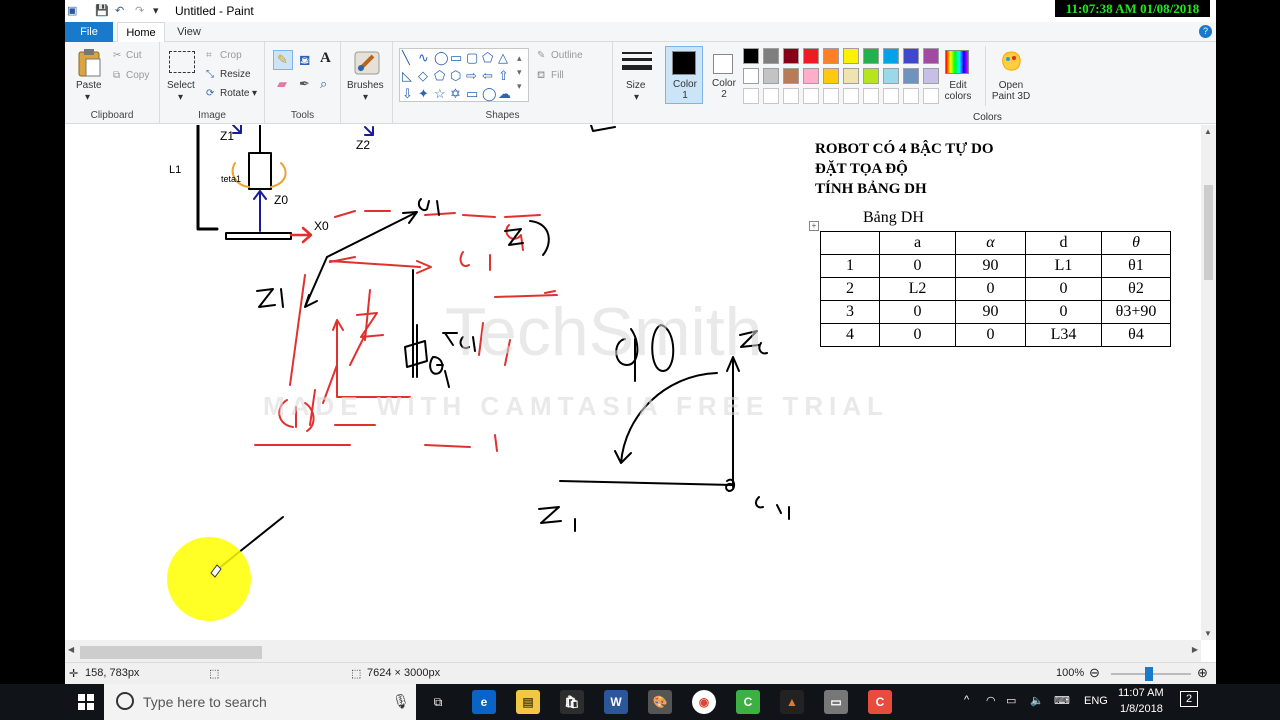  I want to click on tab-file: File, so click(89, 32).